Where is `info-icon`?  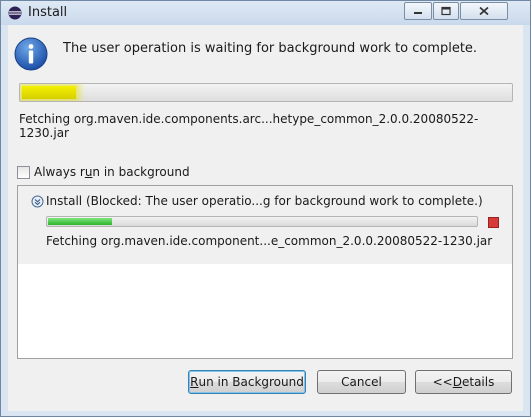 info-icon is located at coordinates (31, 54).